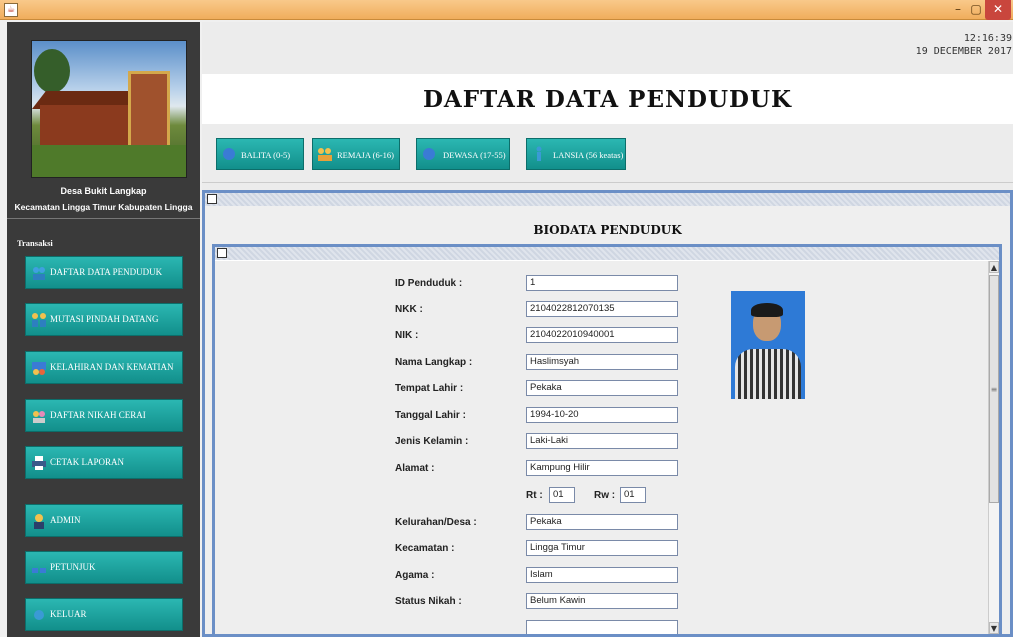 The image size is (1013, 637). What do you see at coordinates (602, 522) in the screenshot?
I see `kelurahan-desa-input: Pekaka` at bounding box center [602, 522].